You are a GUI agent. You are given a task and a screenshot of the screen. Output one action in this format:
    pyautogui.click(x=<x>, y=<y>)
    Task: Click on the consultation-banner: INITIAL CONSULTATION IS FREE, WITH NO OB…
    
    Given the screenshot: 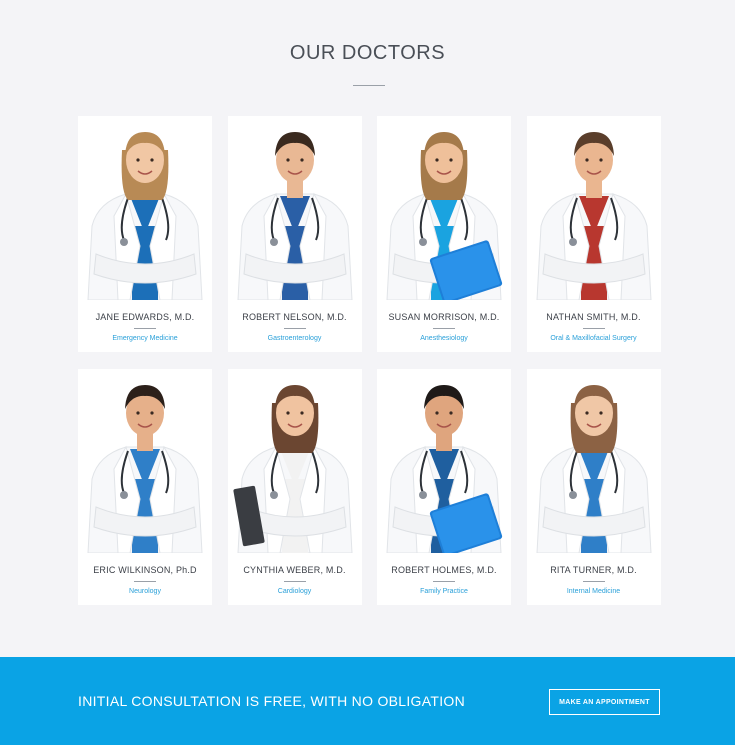 What is the action you would take?
    pyautogui.click(x=367, y=701)
    